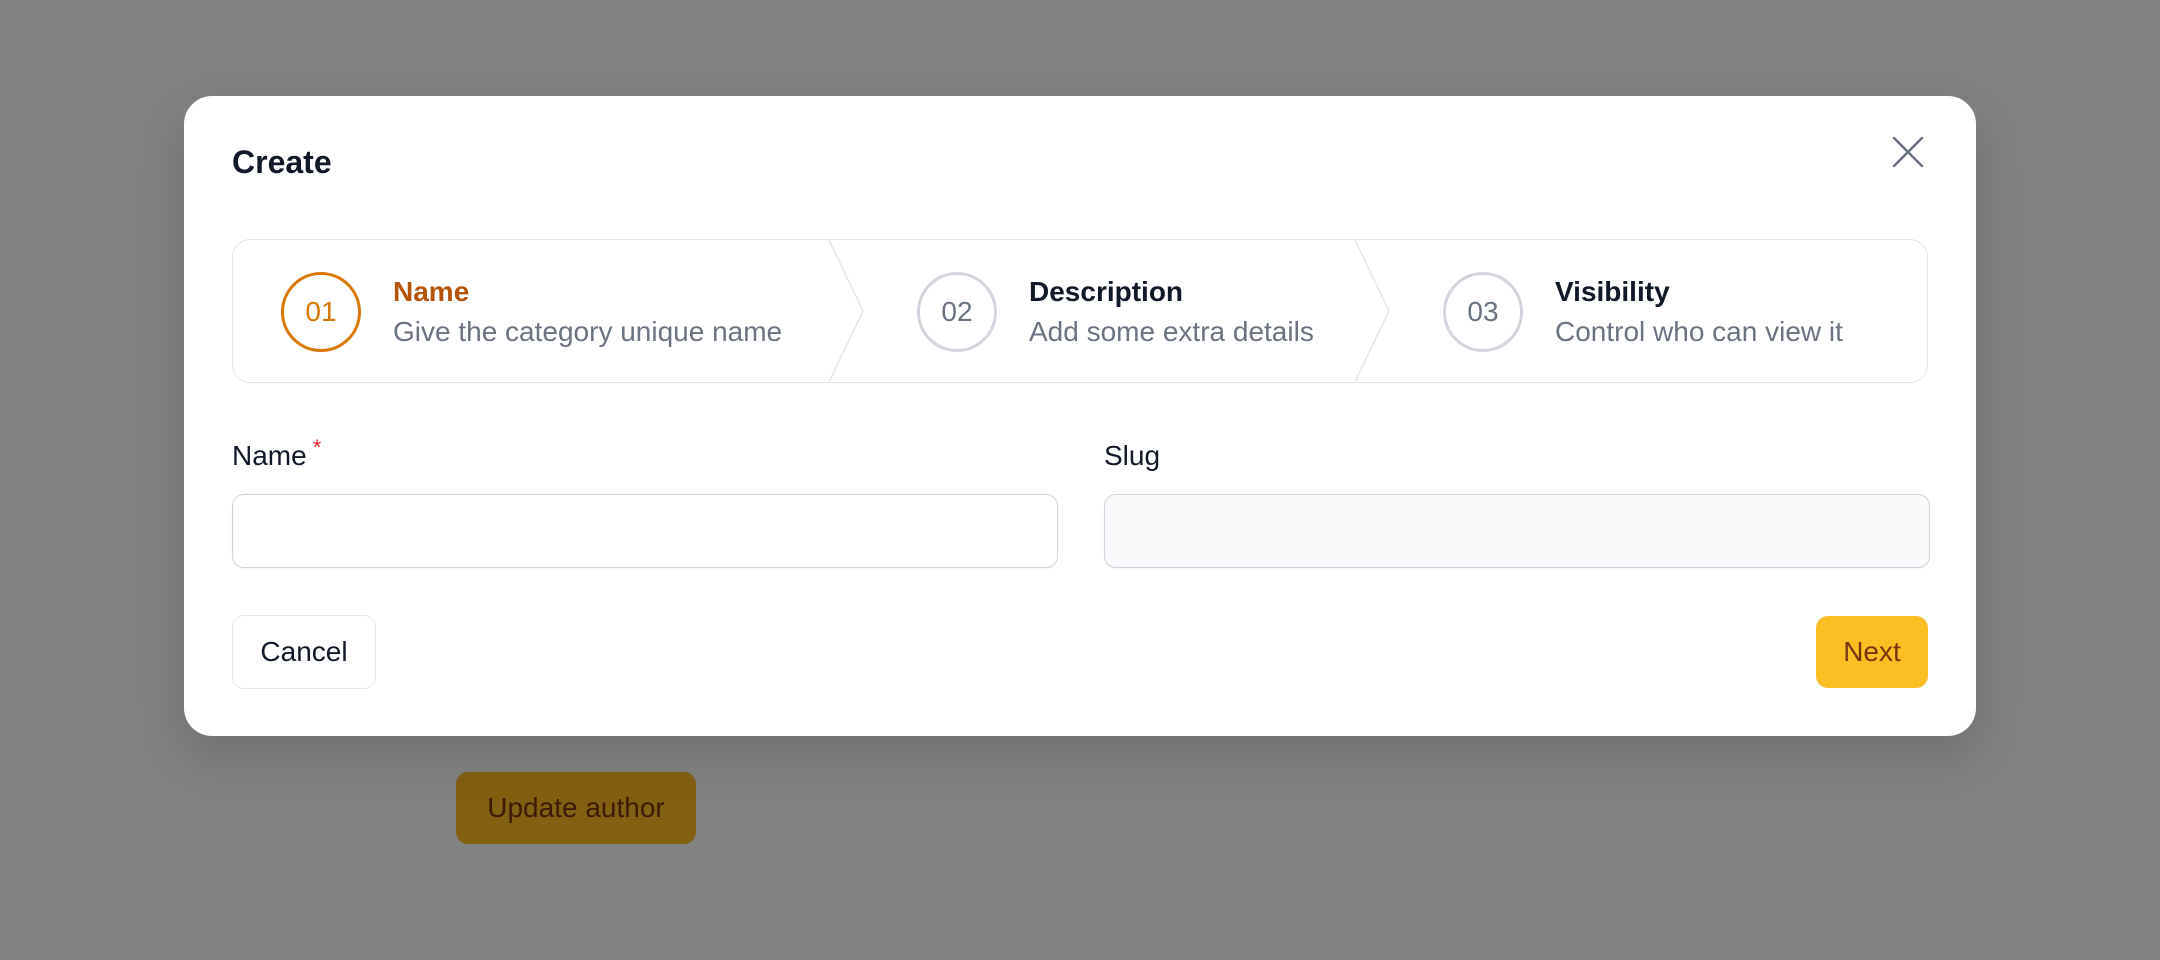 The image size is (2160, 960). I want to click on step-number: 02, so click(957, 312).